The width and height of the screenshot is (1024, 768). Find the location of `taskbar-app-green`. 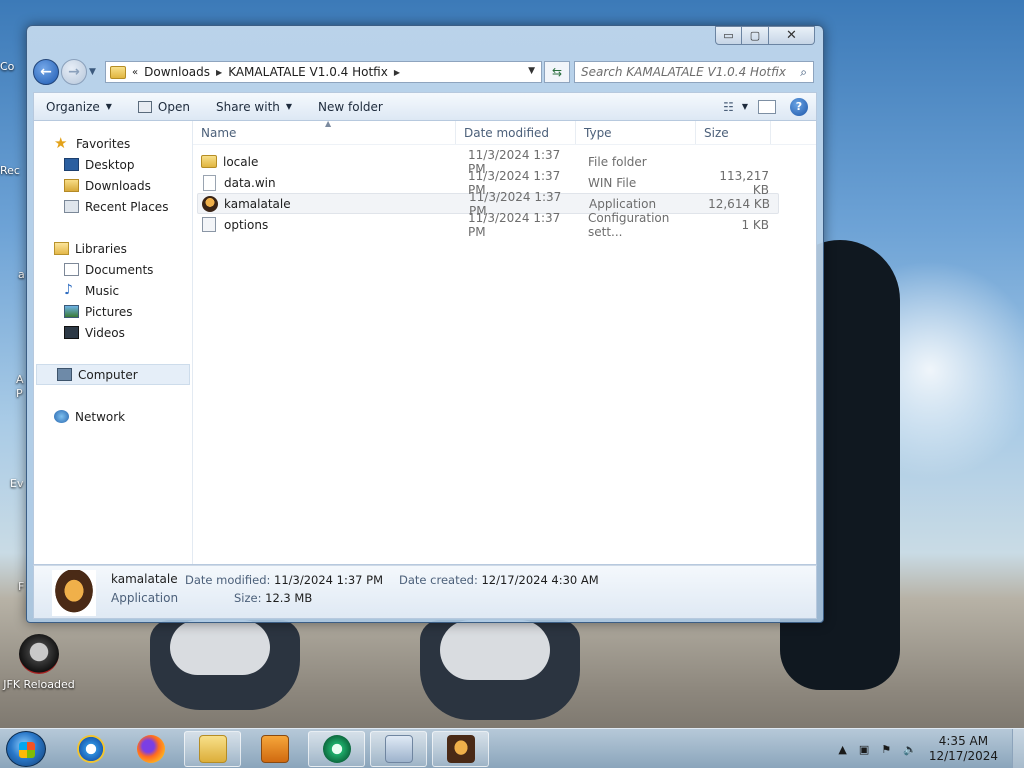

taskbar-app-green is located at coordinates (336, 749).